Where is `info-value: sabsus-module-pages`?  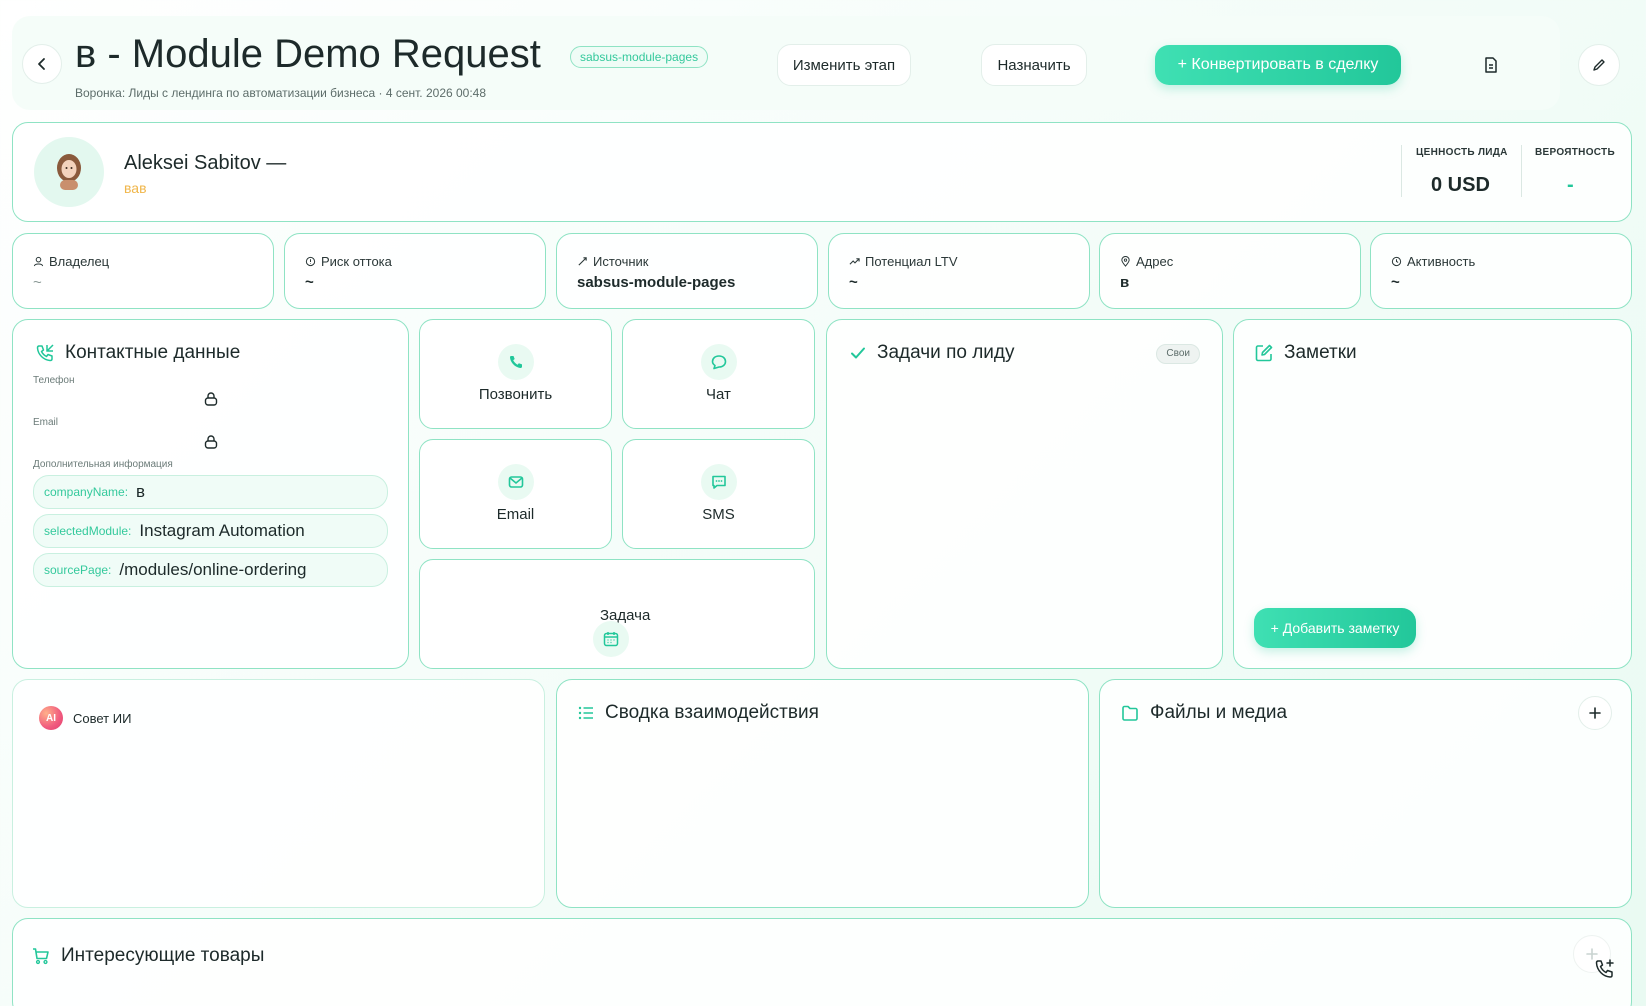 info-value: sabsus-module-pages is located at coordinates (656, 282).